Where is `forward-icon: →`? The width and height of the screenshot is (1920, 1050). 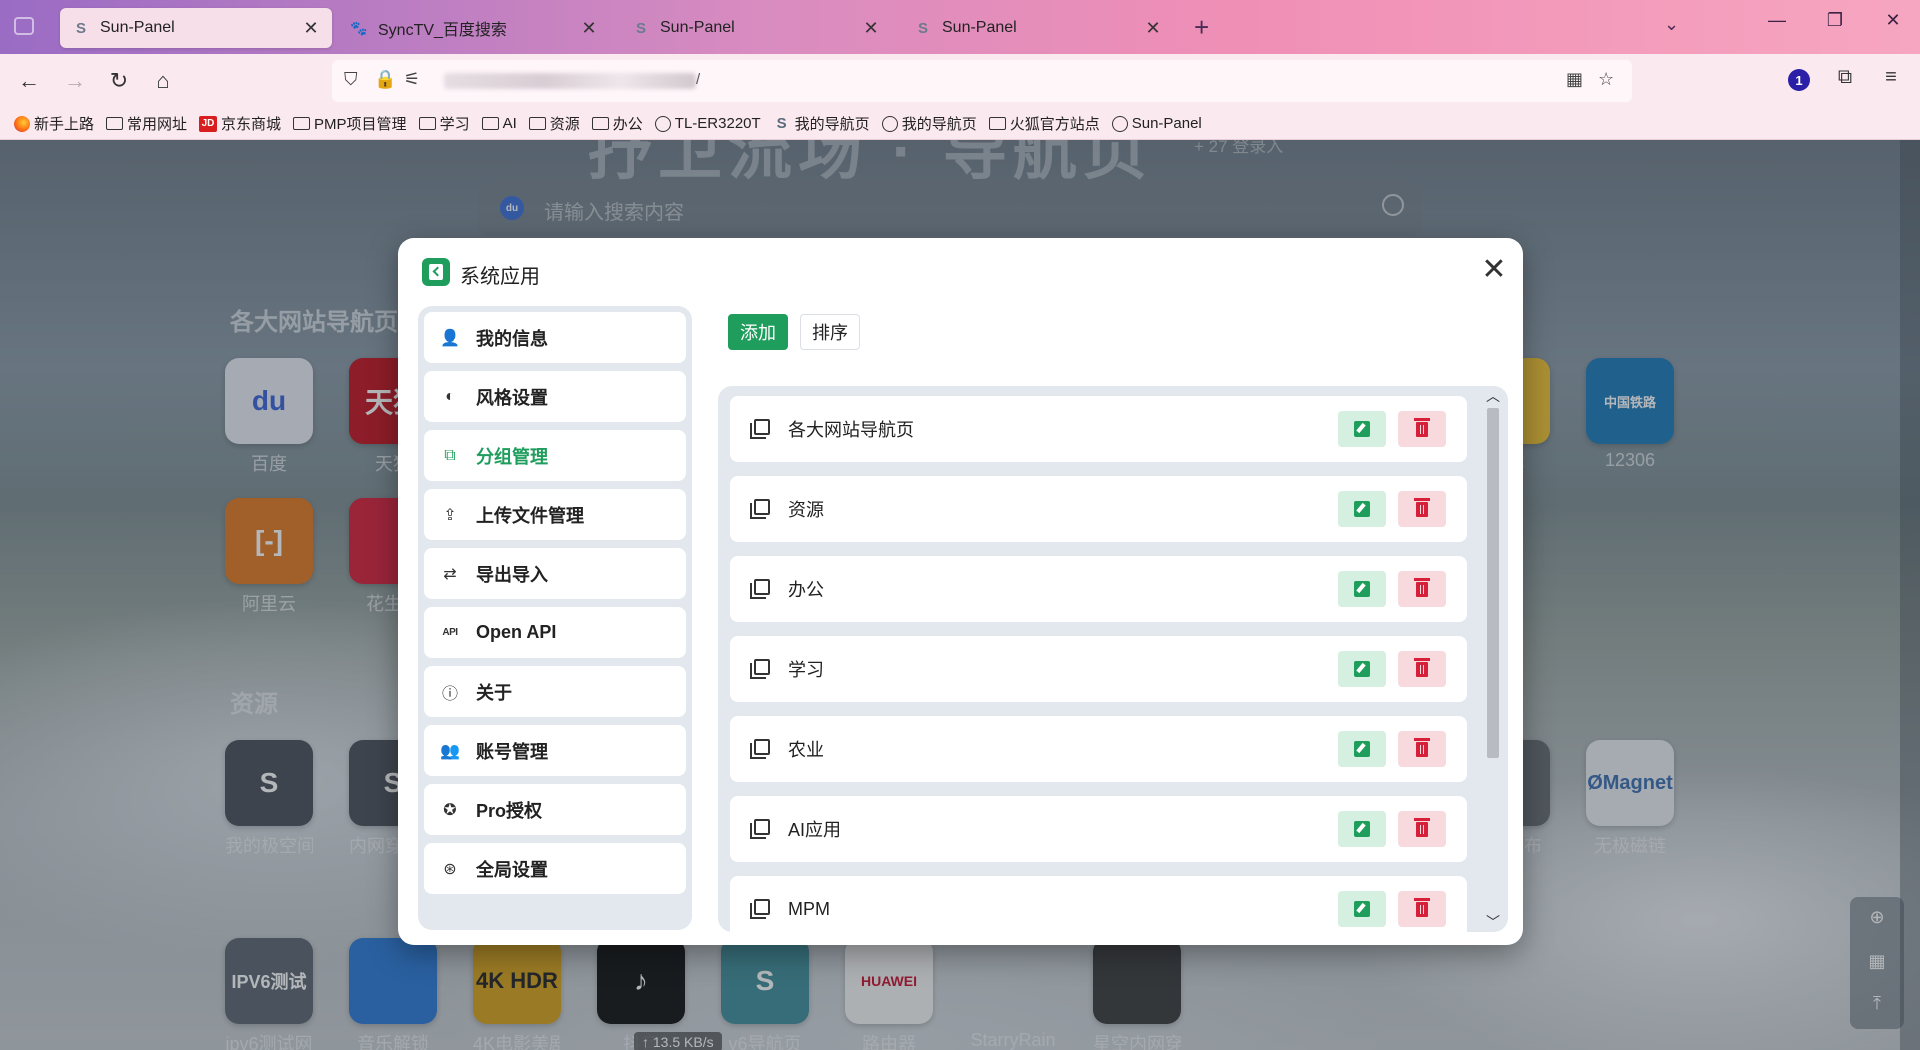 forward-icon: → is located at coordinates (75, 81).